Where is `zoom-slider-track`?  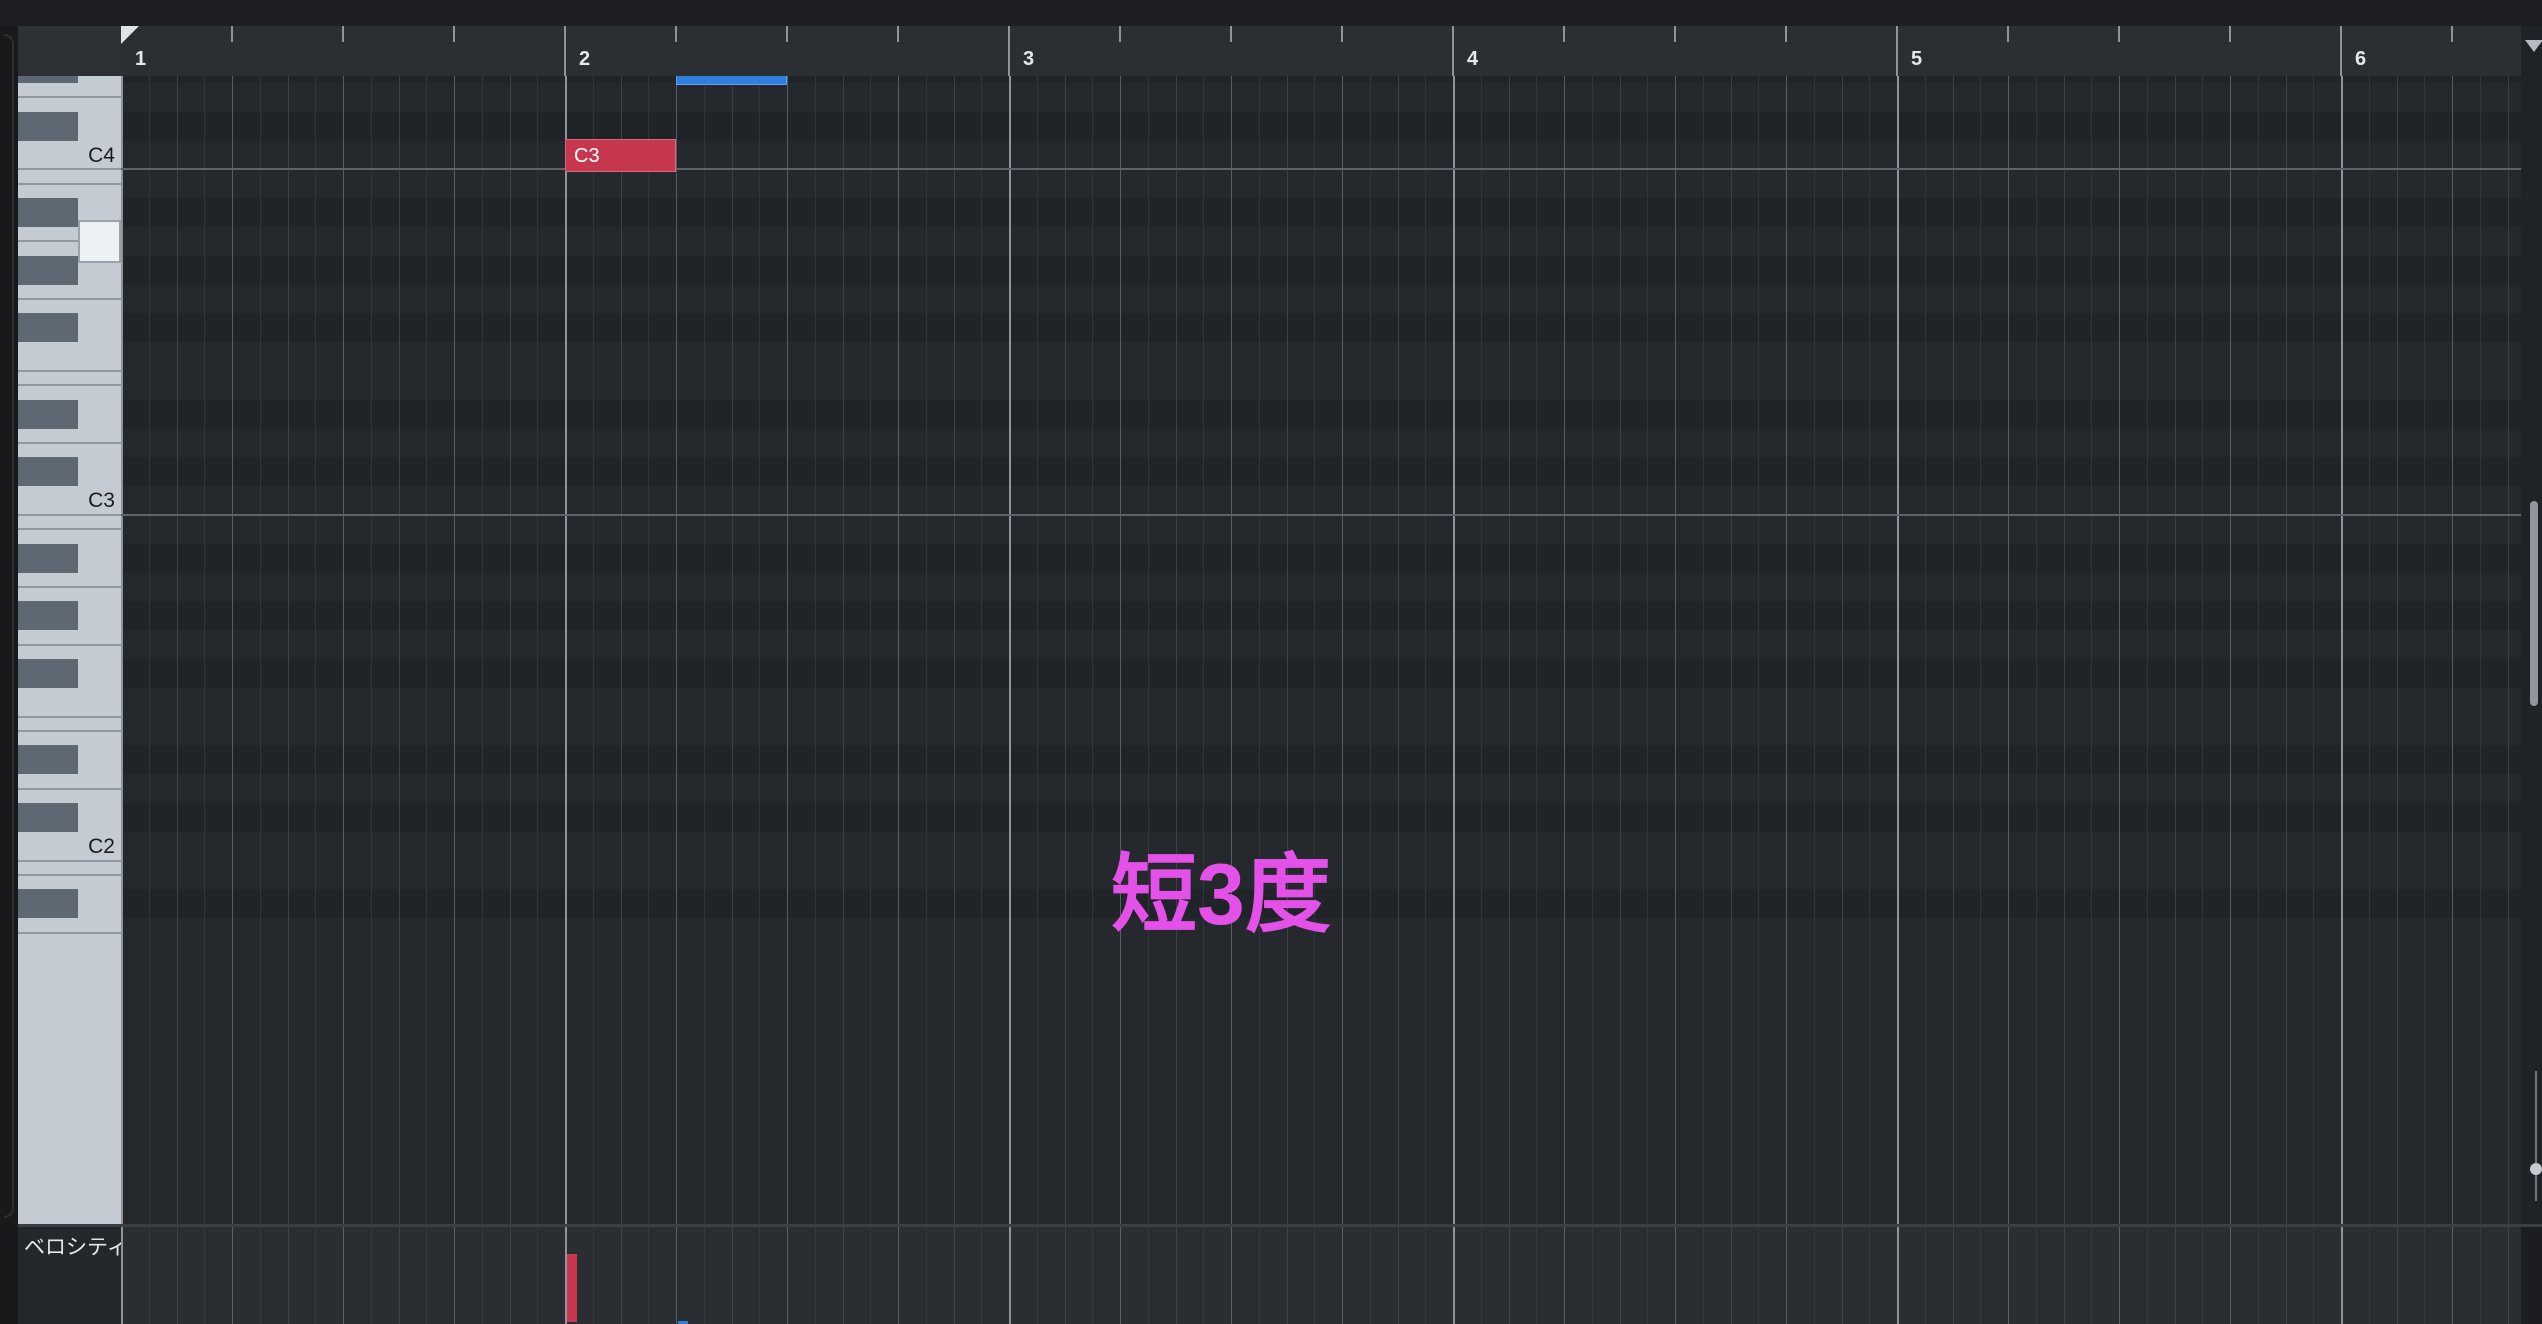 zoom-slider-track is located at coordinates (2536, 1136).